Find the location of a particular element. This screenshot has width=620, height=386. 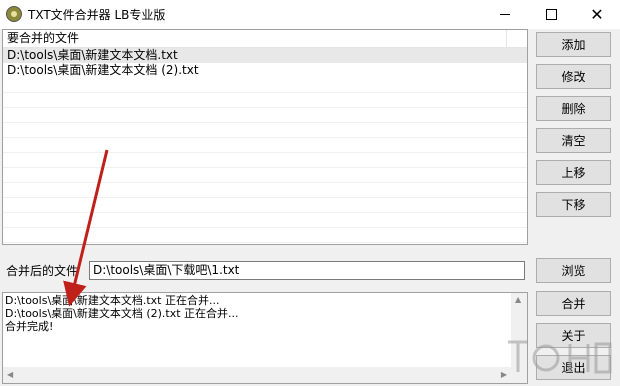

close-icon: ✕ is located at coordinates (597, 14).